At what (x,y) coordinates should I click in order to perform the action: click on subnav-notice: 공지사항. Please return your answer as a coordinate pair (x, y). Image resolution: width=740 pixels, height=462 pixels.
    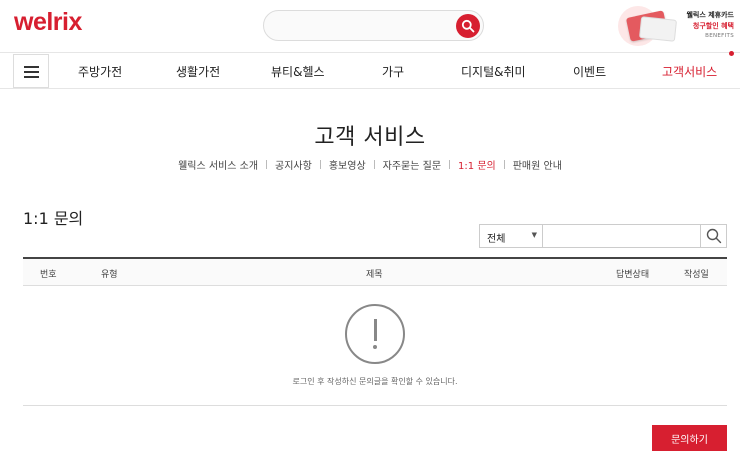
    Looking at the image, I should click on (293, 164).